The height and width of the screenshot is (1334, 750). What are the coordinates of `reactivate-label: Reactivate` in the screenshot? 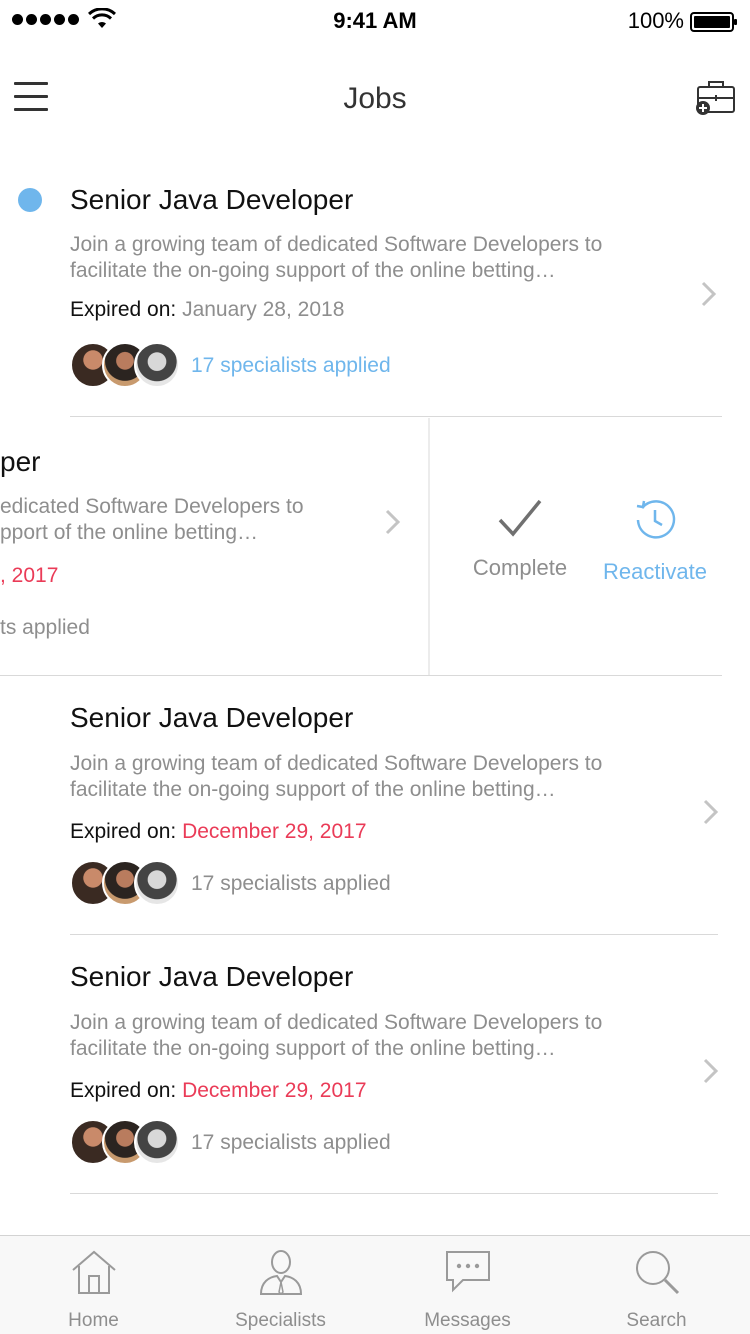 It's located at (655, 571).